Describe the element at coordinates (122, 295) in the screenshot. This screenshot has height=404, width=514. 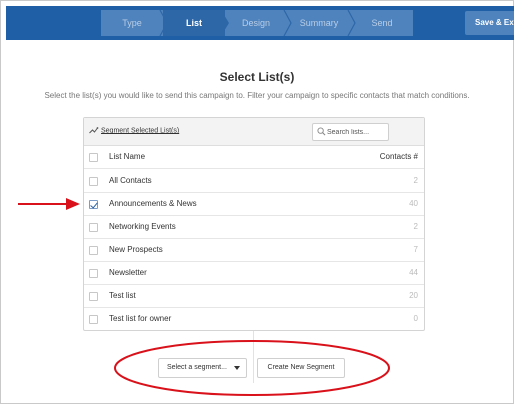
I see `list-name: Test list` at that location.